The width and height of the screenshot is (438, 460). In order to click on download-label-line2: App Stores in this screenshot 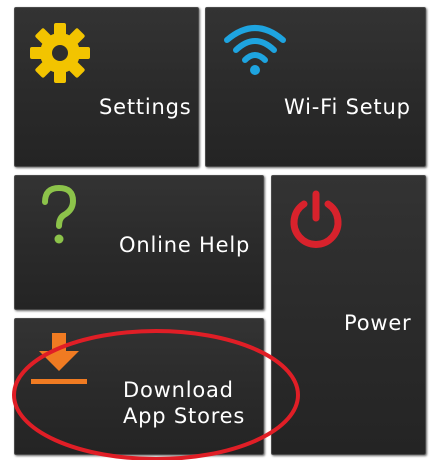, I will do `click(184, 416)`.